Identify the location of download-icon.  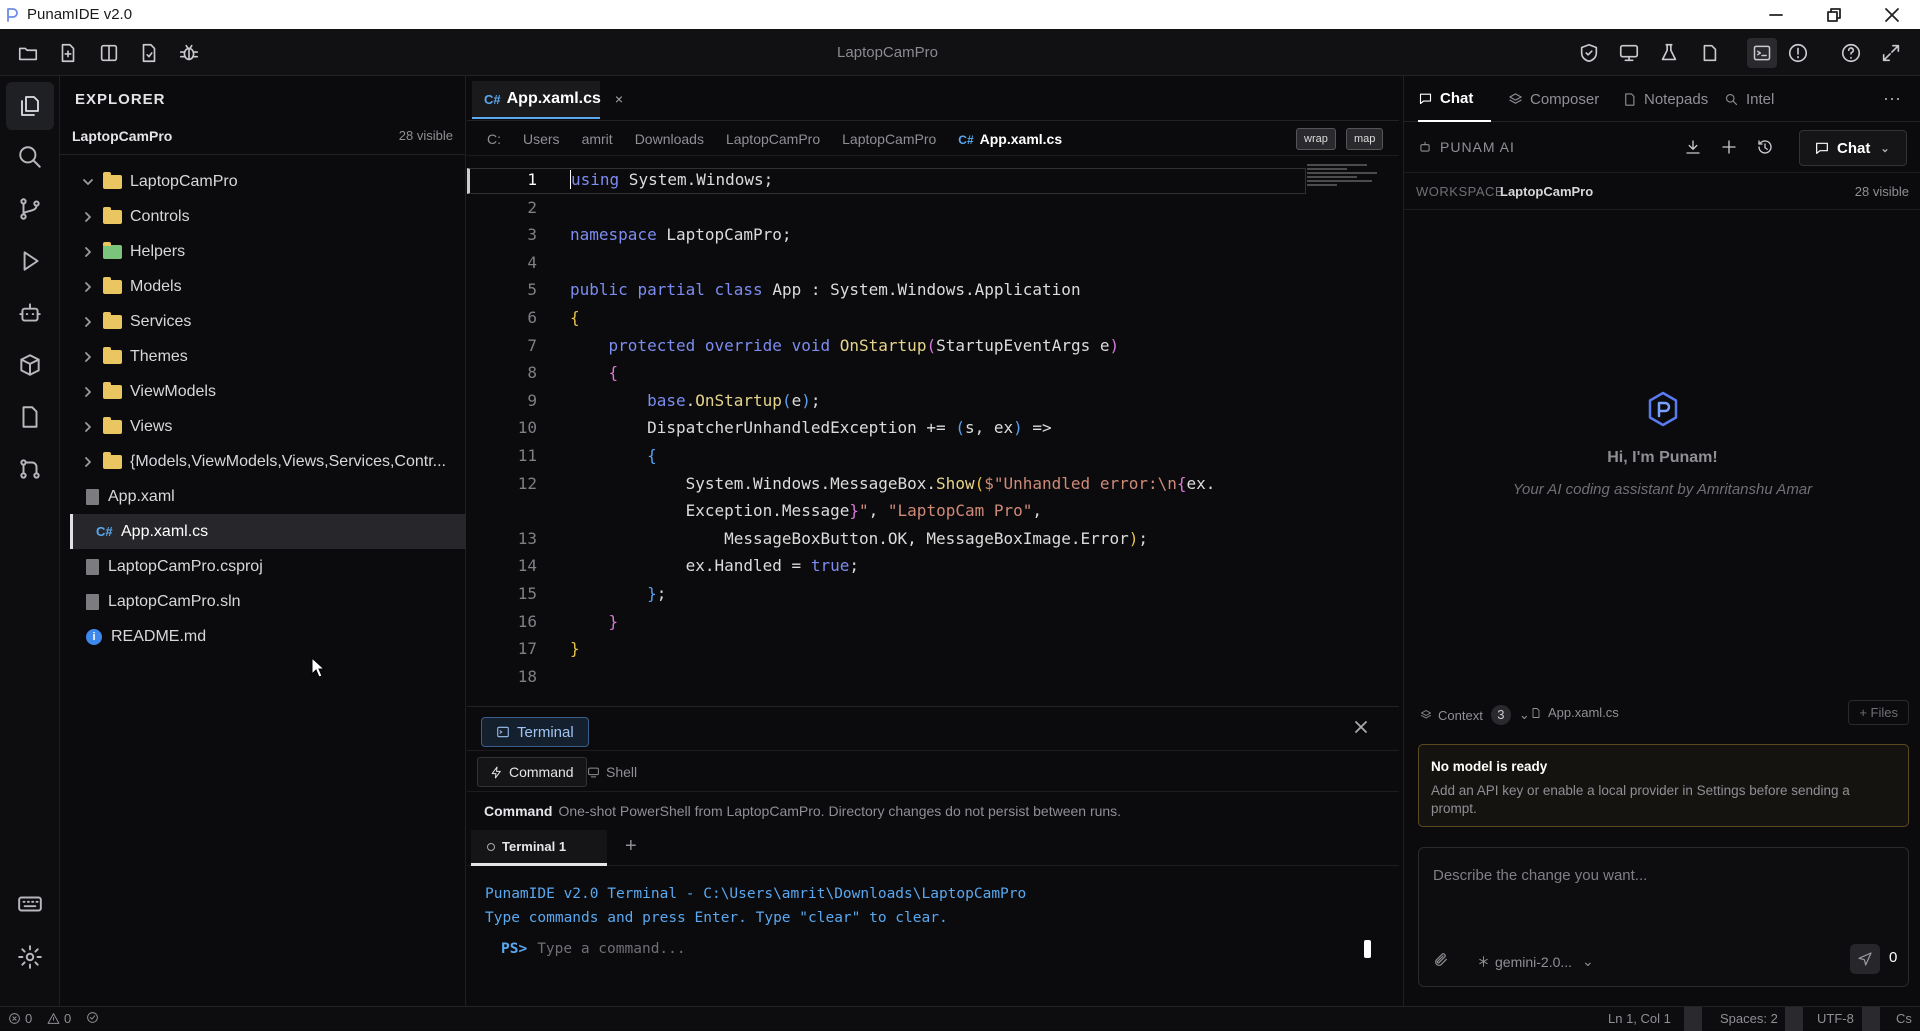
(1693, 147).